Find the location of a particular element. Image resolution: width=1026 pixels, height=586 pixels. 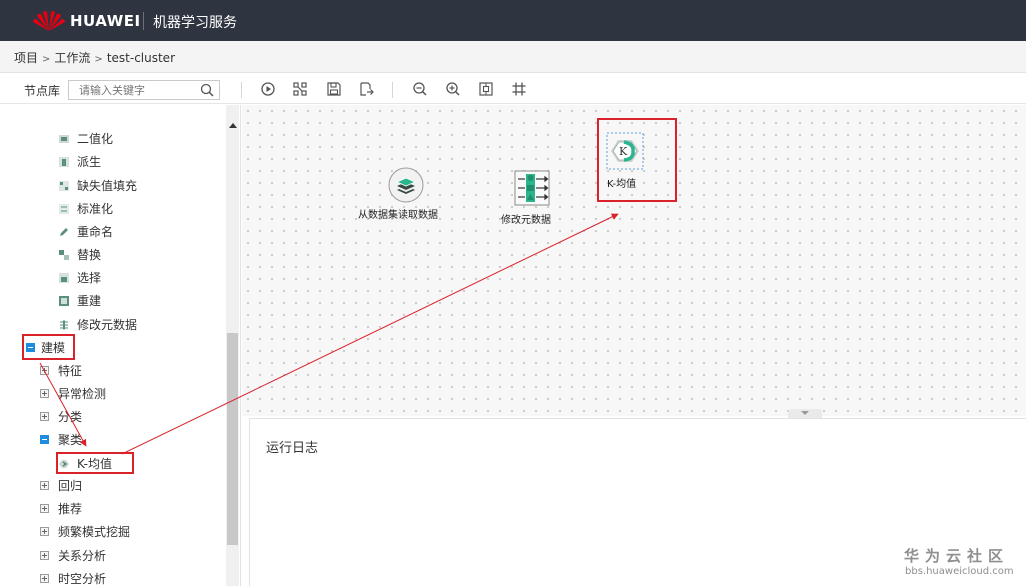

highlight-box-kmeans-leaf is located at coordinates (95, 463).